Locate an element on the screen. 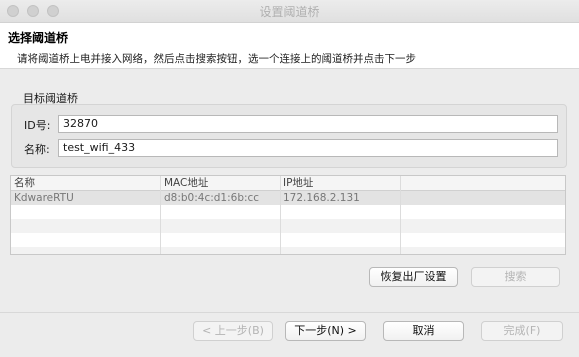 The height and width of the screenshot is (357, 579). column-header-ip: IP地址 is located at coordinates (298, 183).